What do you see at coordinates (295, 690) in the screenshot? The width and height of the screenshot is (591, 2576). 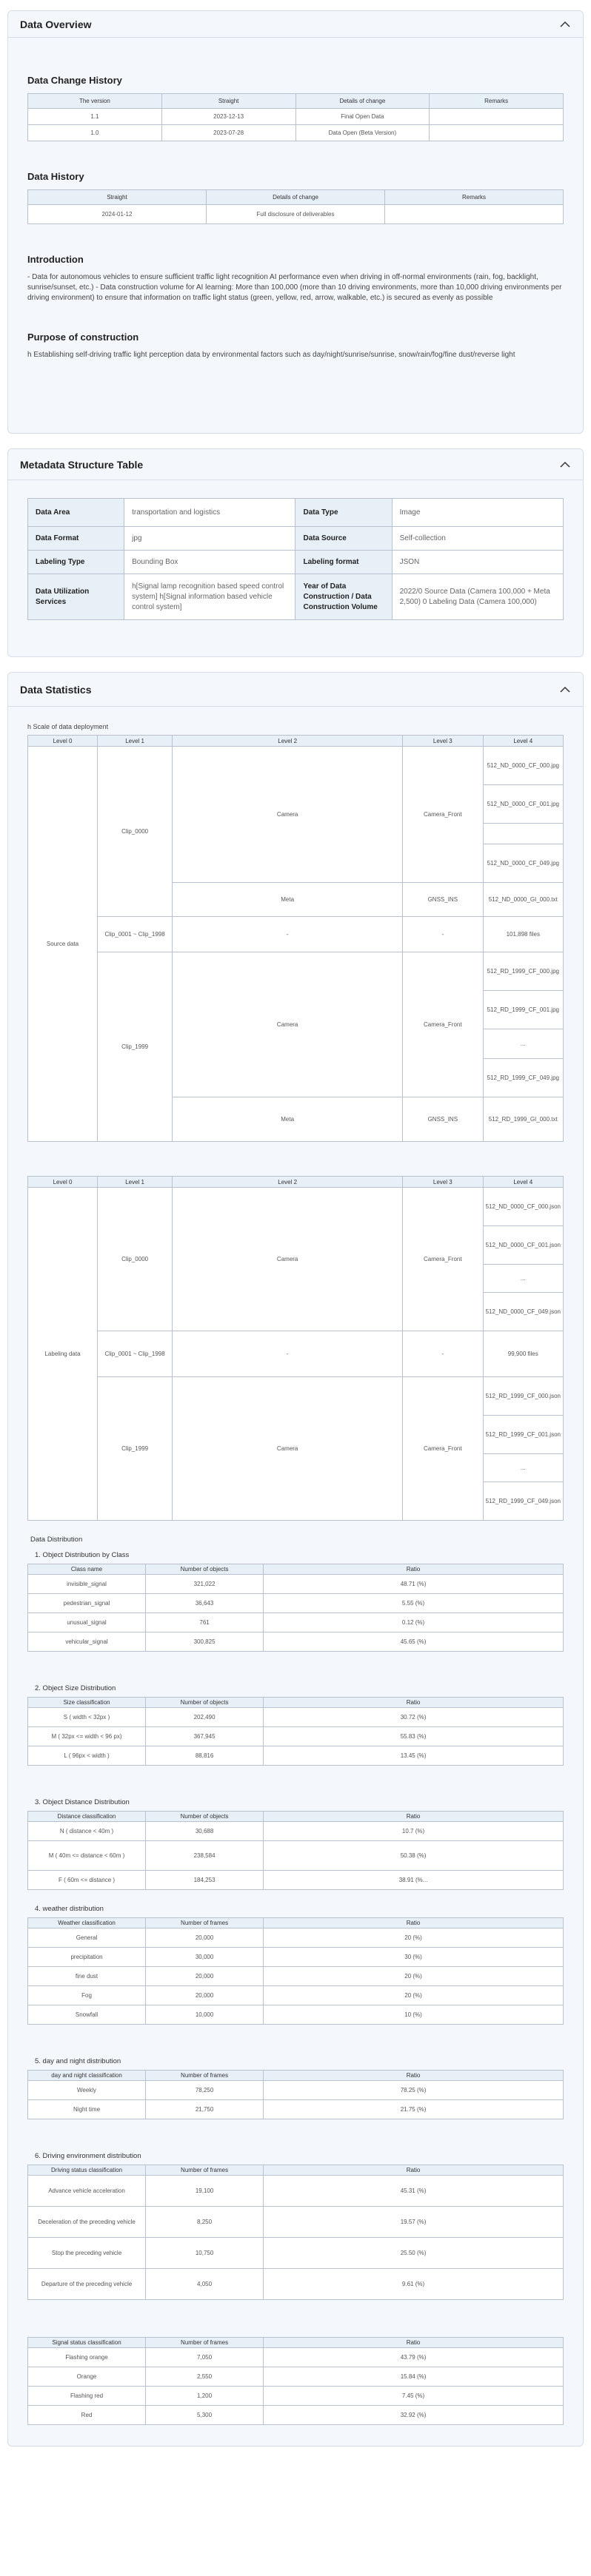 I see `statistics-panel-header: Data Statistics` at bounding box center [295, 690].